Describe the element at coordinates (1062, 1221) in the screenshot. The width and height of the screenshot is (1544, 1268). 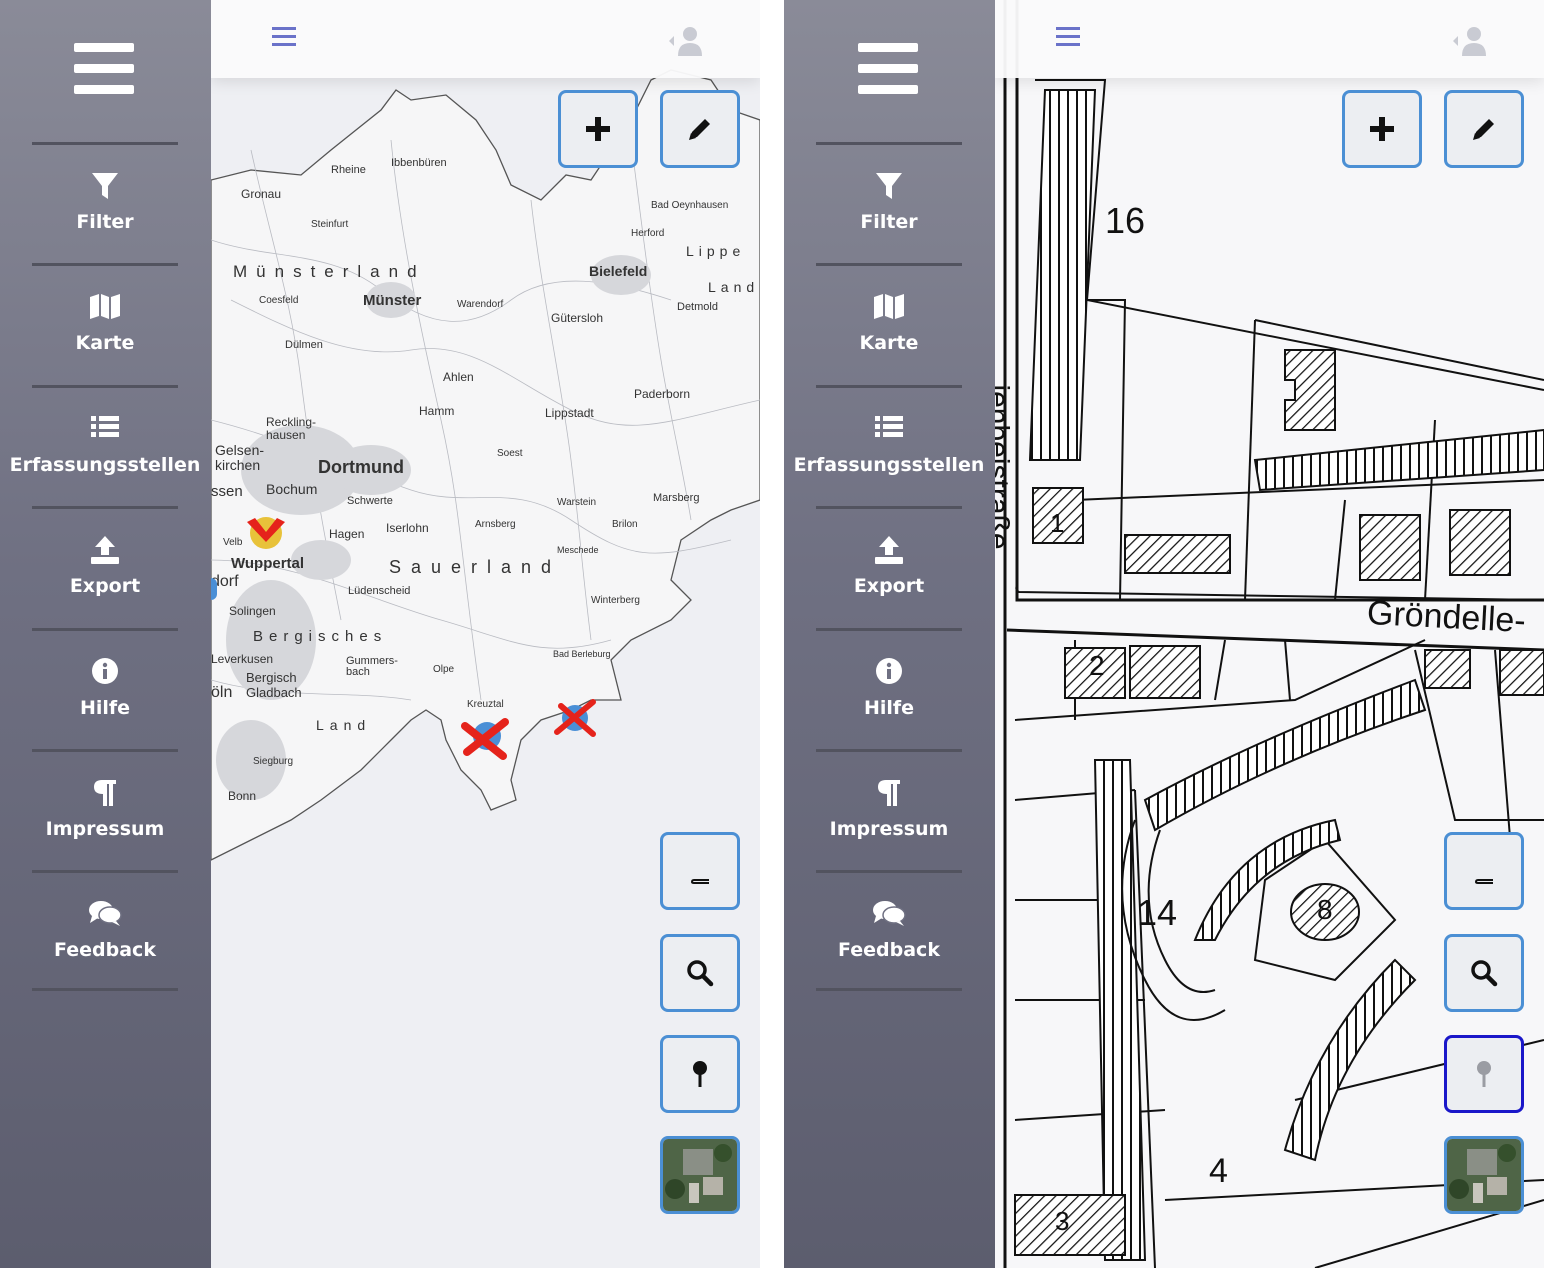
I see `map-label: 3` at that location.